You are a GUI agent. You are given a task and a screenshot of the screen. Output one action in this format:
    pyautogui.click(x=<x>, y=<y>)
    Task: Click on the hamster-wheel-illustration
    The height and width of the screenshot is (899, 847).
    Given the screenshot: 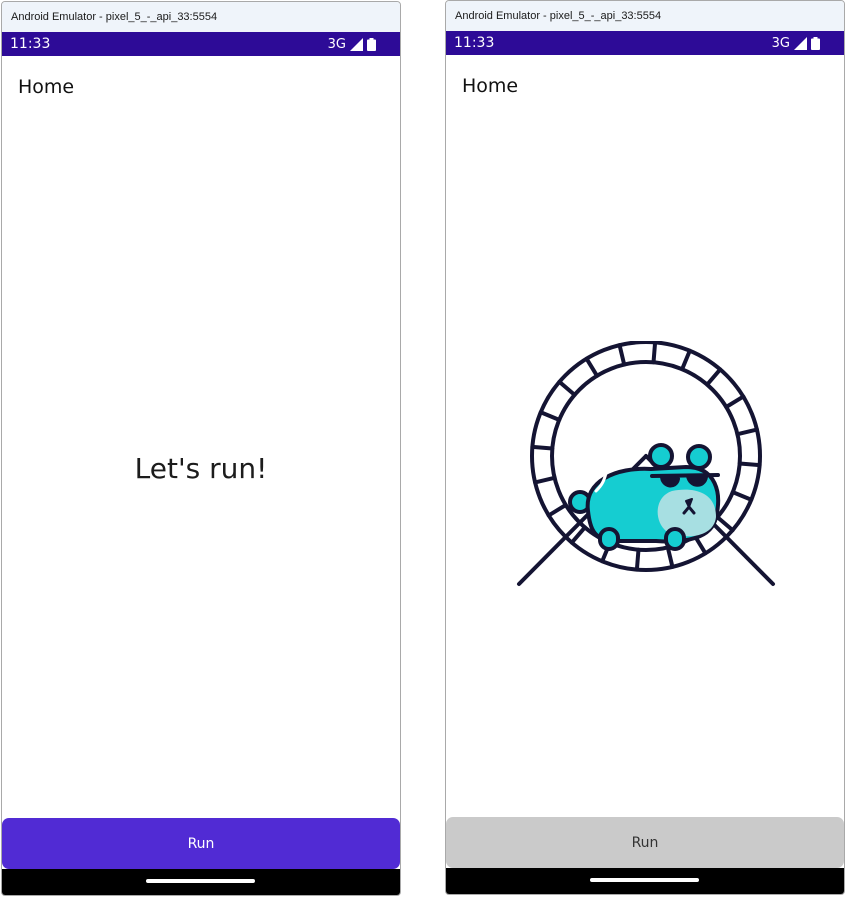 What is the action you would take?
    pyautogui.click(x=646, y=463)
    